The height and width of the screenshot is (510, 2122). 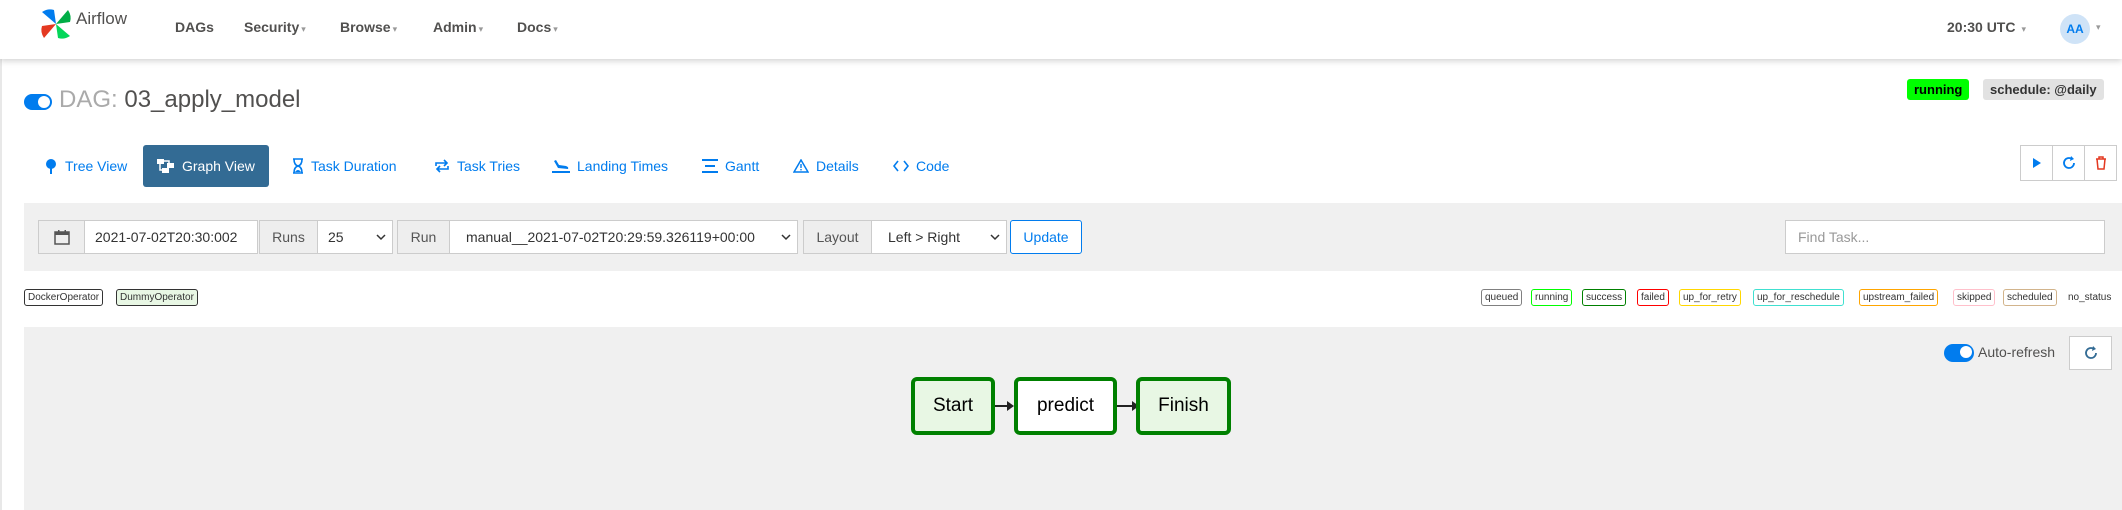 I want to click on legend-state-up-for-reschedule: up_for_reschedule, so click(x=1798, y=297).